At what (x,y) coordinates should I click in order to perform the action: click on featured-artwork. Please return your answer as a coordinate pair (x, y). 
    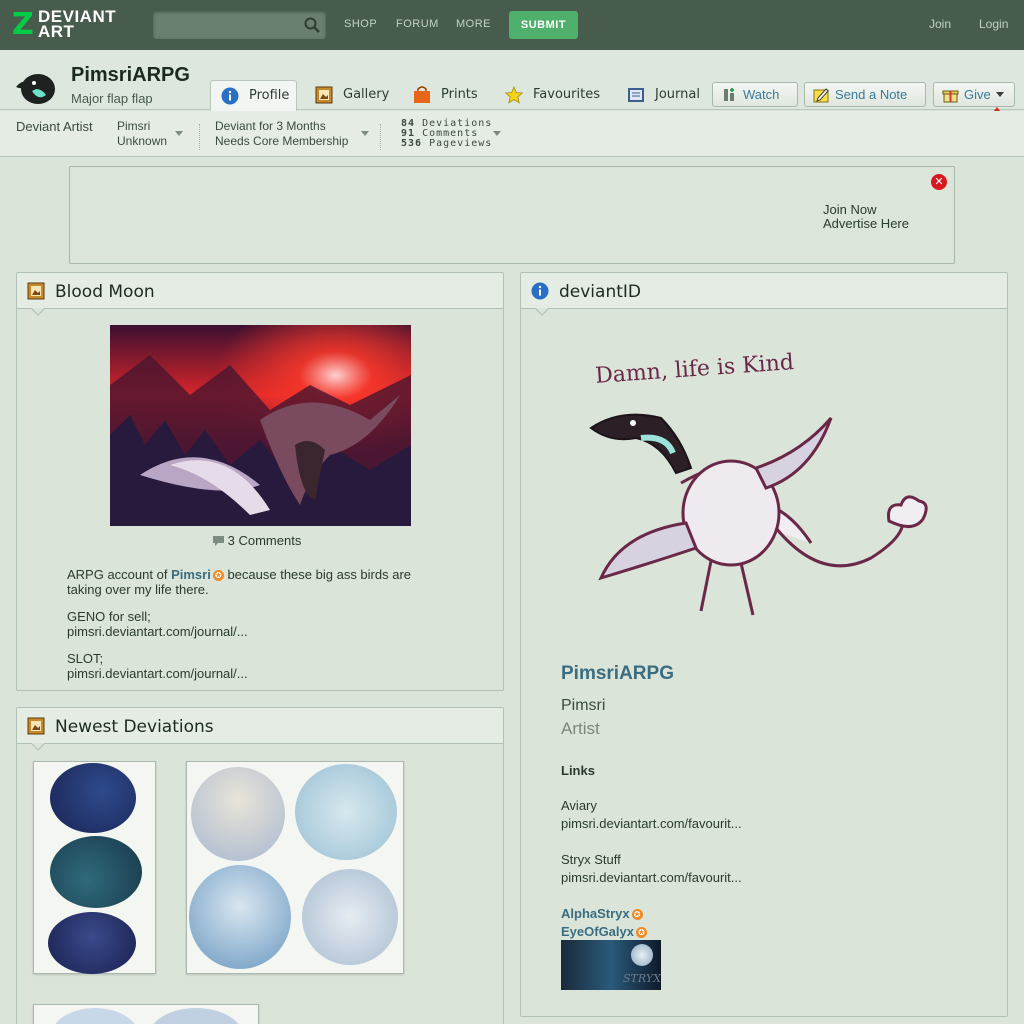
    Looking at the image, I should click on (260, 425).